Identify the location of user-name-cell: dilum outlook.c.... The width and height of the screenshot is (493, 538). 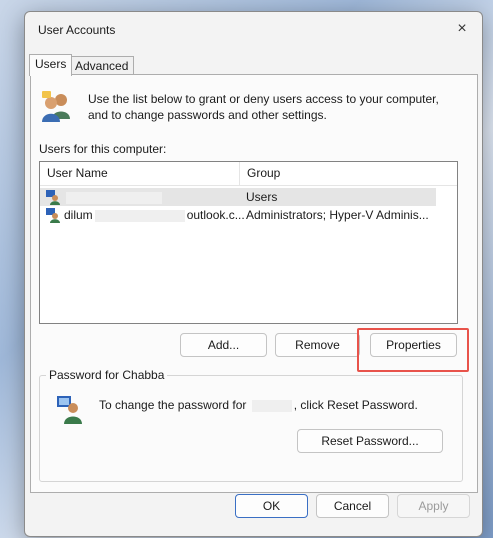
(154, 215).